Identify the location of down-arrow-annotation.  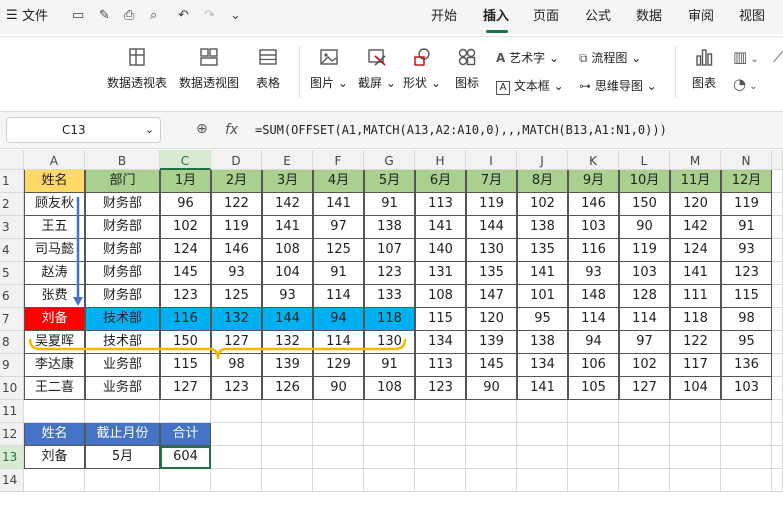
(78, 251).